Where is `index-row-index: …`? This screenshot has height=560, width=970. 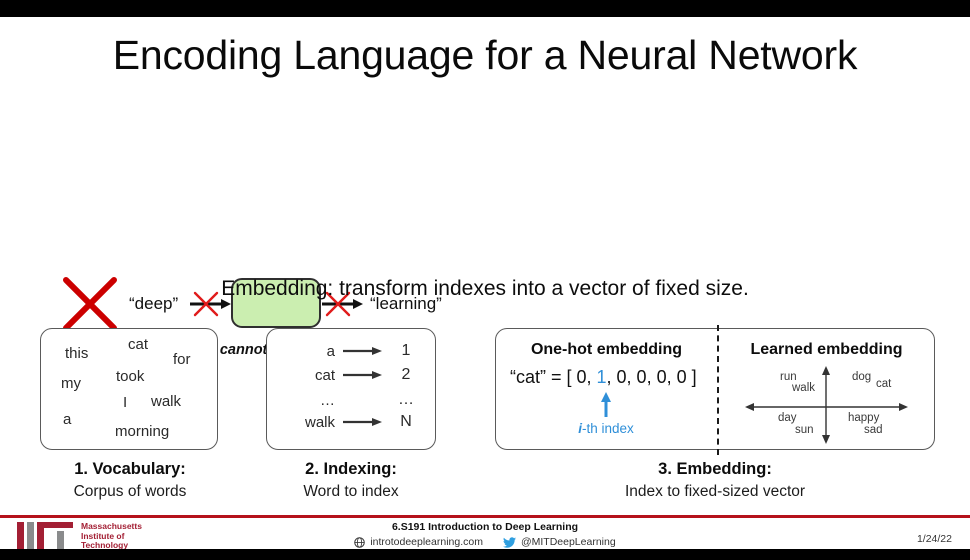 index-row-index: … is located at coordinates (406, 399).